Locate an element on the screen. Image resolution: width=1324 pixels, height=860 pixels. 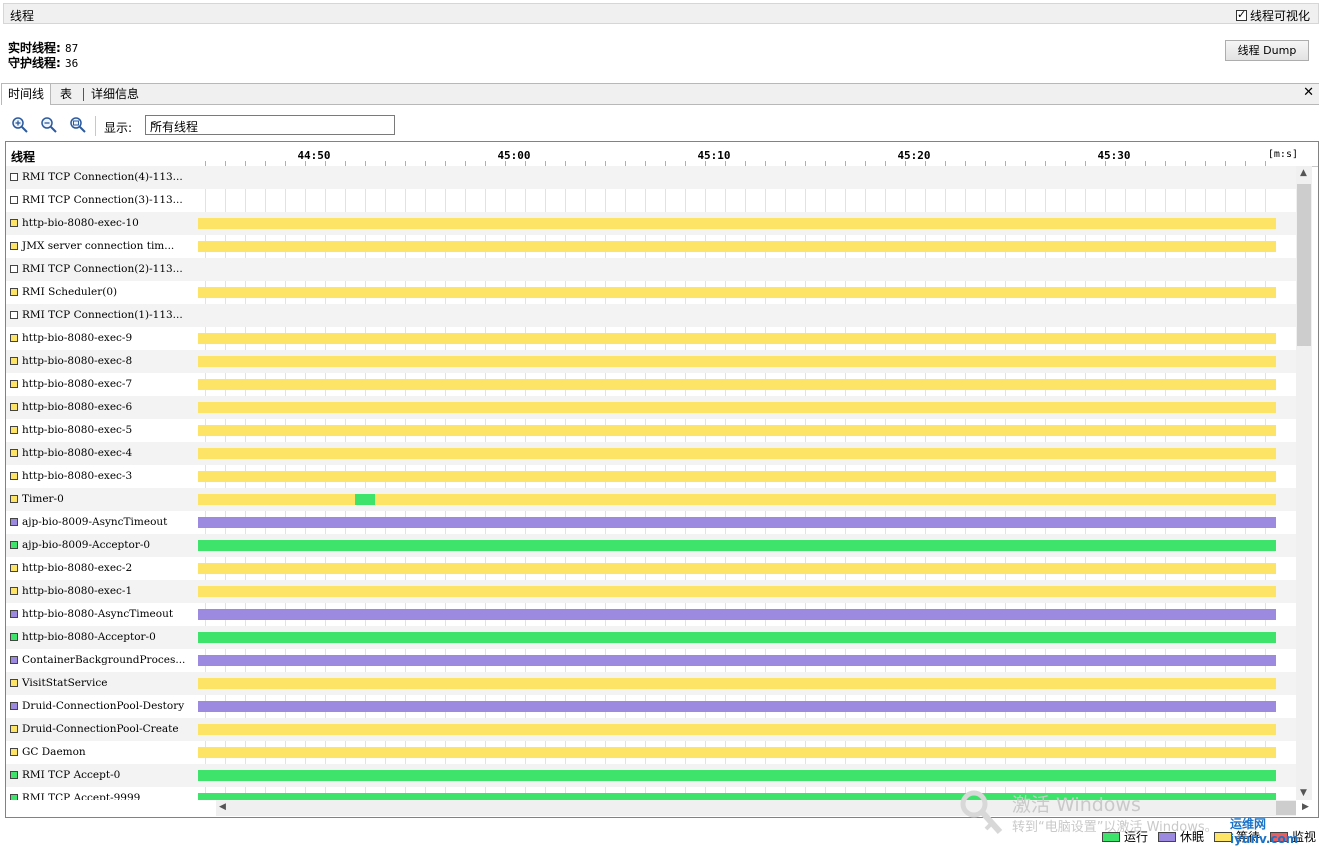
tab-table: 表 is located at coordinates (66, 94).